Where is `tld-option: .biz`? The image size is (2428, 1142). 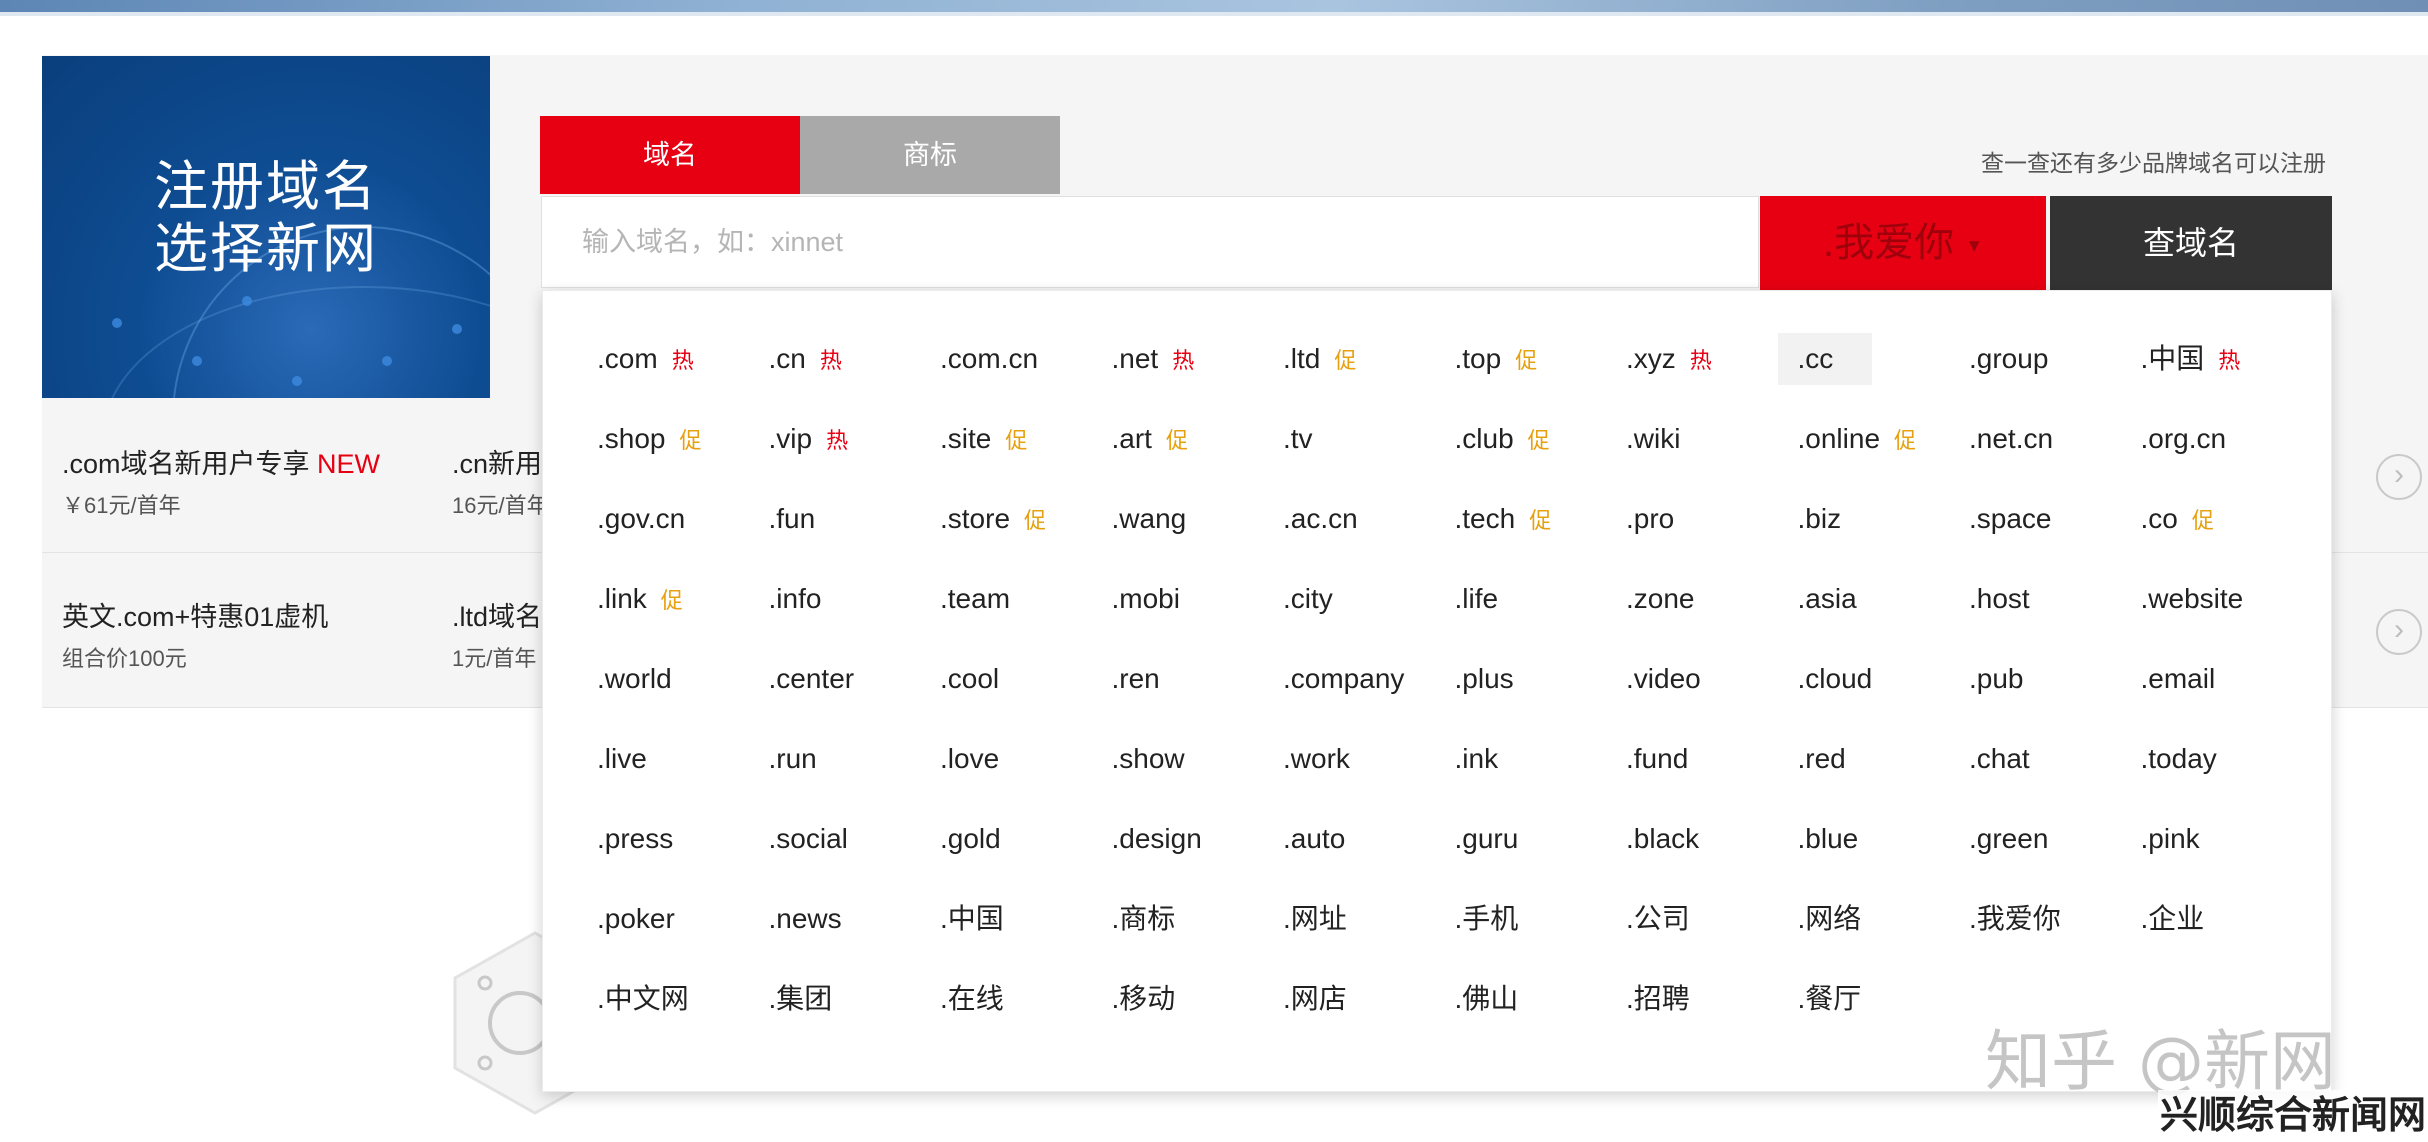
tld-option: .biz is located at coordinates (1884, 519).